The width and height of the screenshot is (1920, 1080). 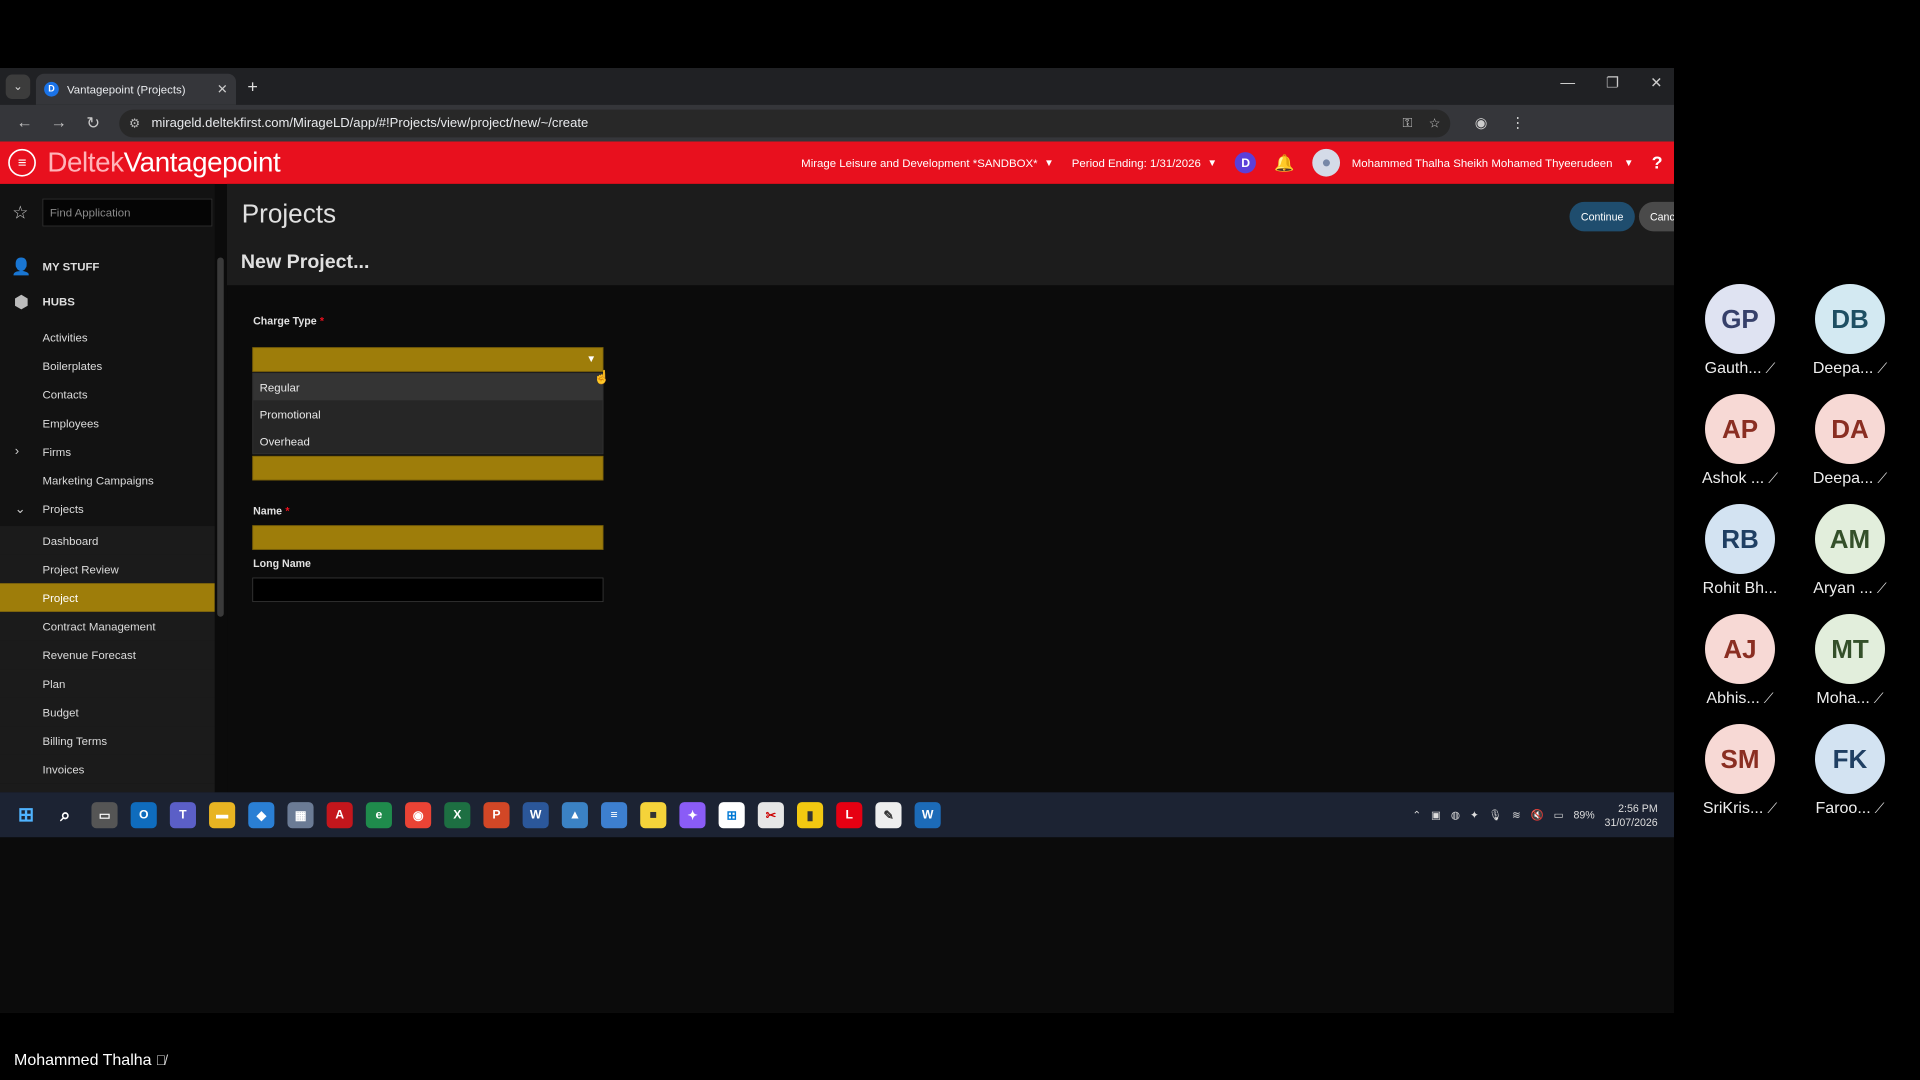 What do you see at coordinates (107, 508) in the screenshot?
I see `sidebar-item-projects: ⌄ Projects` at bounding box center [107, 508].